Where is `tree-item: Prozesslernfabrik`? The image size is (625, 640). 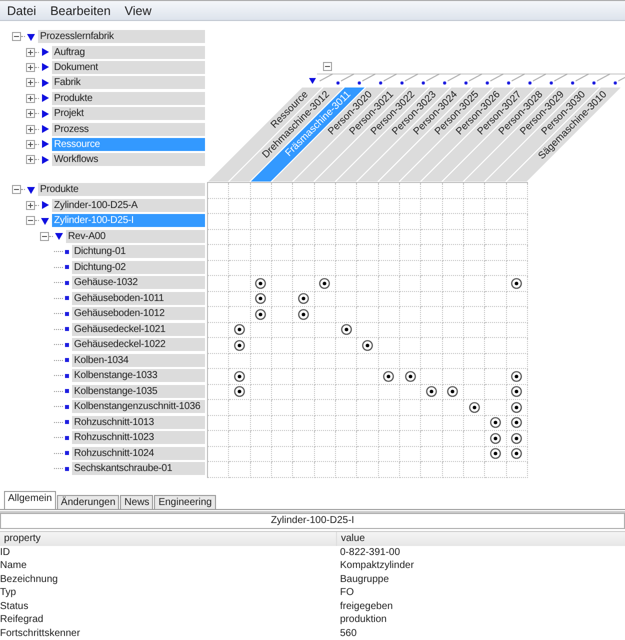 tree-item: Prozesslernfabrik is located at coordinates (121, 37).